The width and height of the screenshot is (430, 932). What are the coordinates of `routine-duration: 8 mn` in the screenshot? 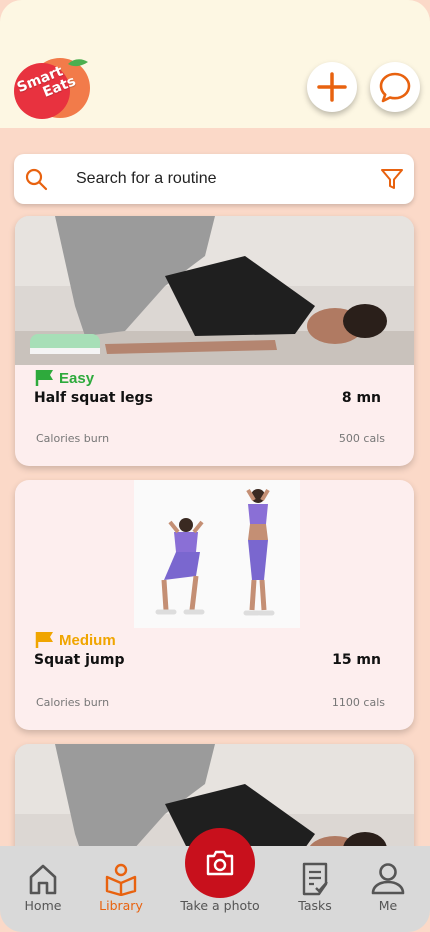 It's located at (361, 398).